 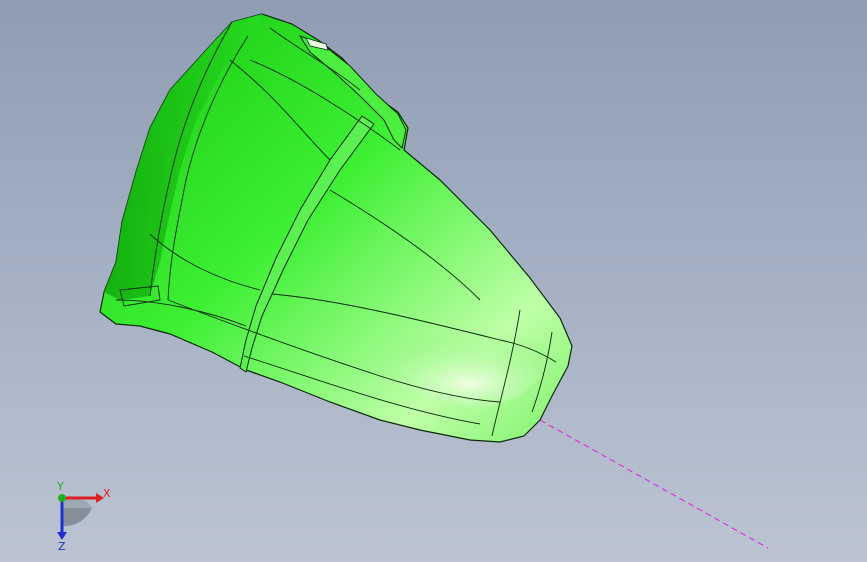 I want to click on axis-triad: X Y Z, so click(x=83, y=515).